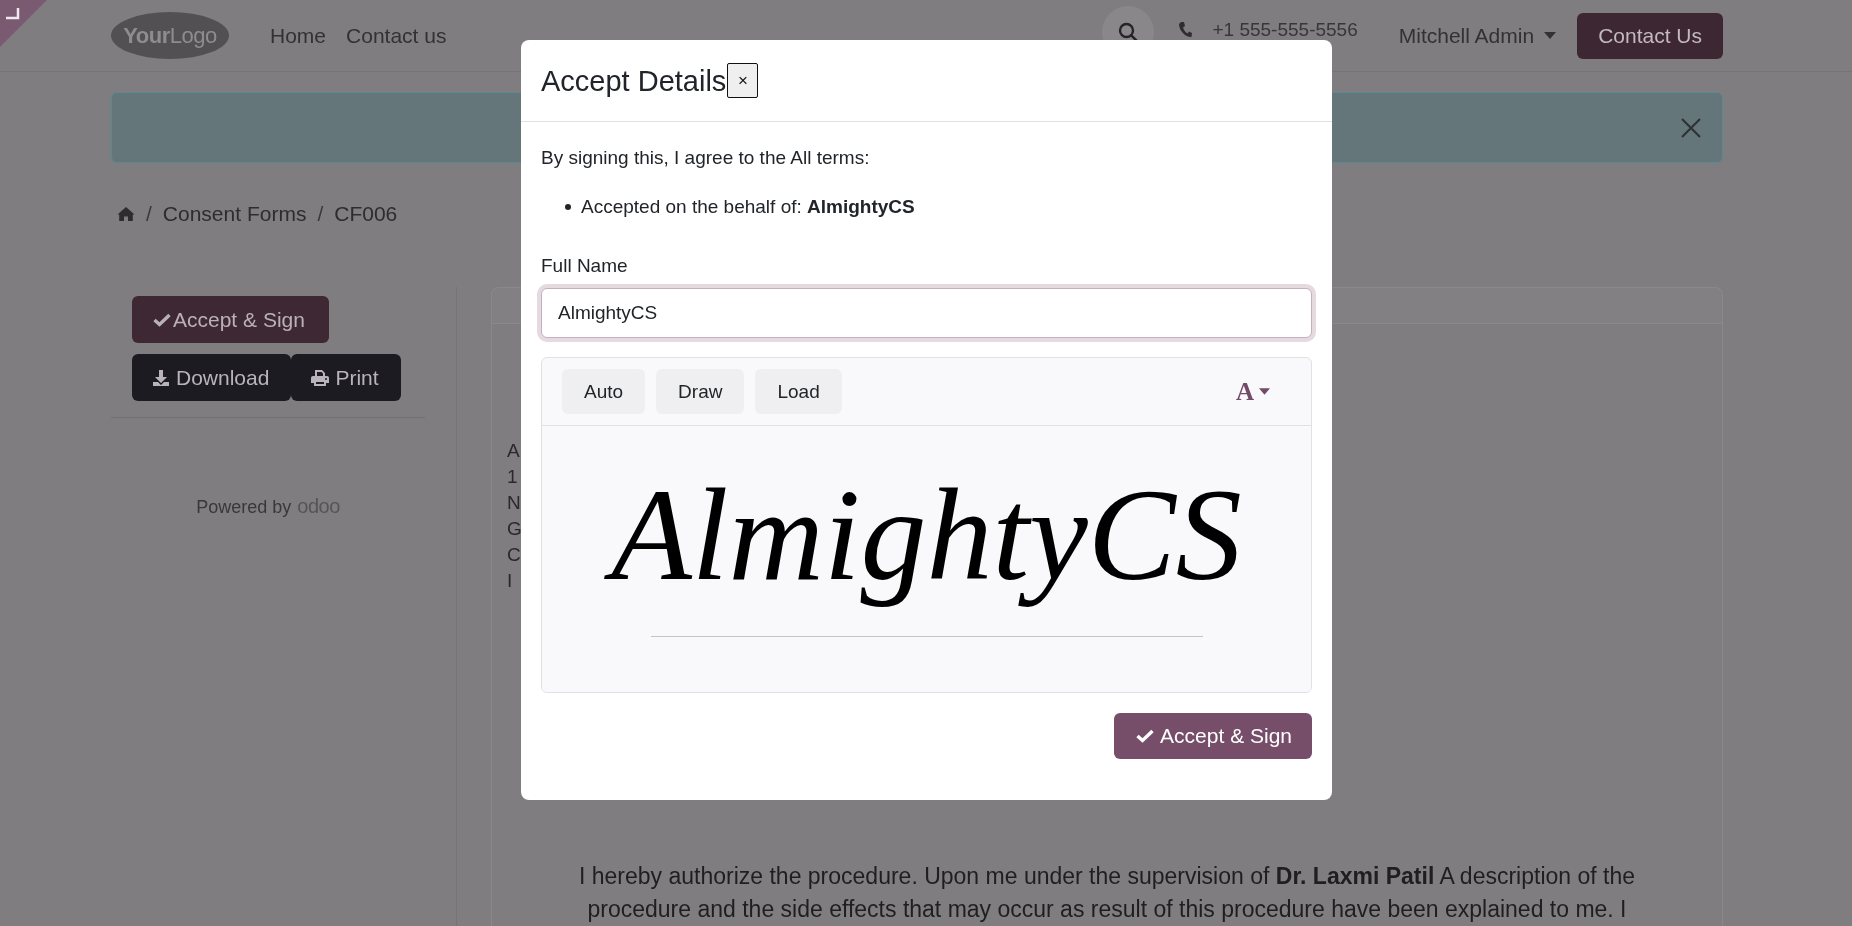 The image size is (1852, 926). I want to click on mode-tab: Load, so click(798, 391).